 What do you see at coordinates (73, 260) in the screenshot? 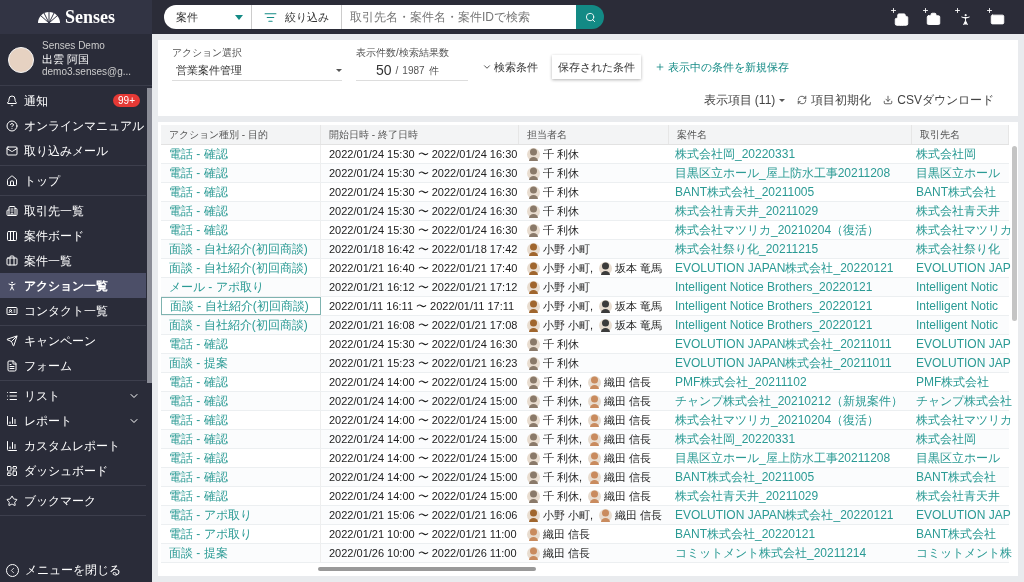
I see `sidebar-item: 案件一覧` at bounding box center [73, 260].